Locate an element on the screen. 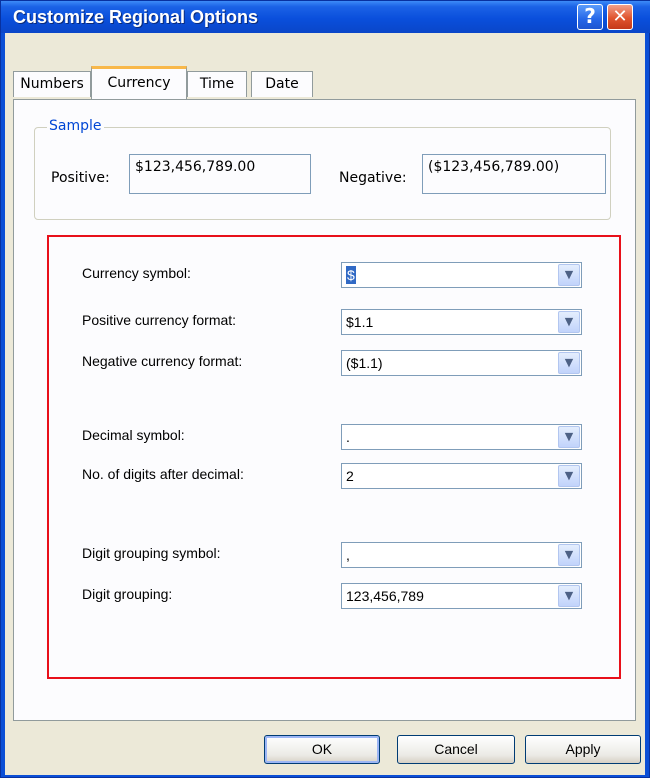 This screenshot has height=778, width=650. apply-button: Apply is located at coordinates (583, 749).